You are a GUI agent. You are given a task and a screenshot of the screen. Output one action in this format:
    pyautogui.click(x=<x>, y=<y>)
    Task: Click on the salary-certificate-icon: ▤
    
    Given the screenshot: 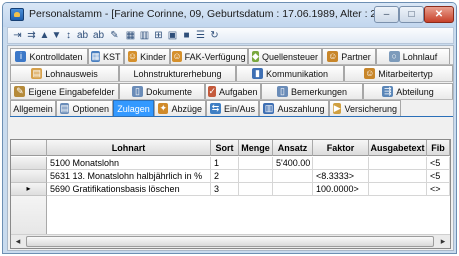 What is the action you would take?
    pyautogui.click(x=37, y=73)
    